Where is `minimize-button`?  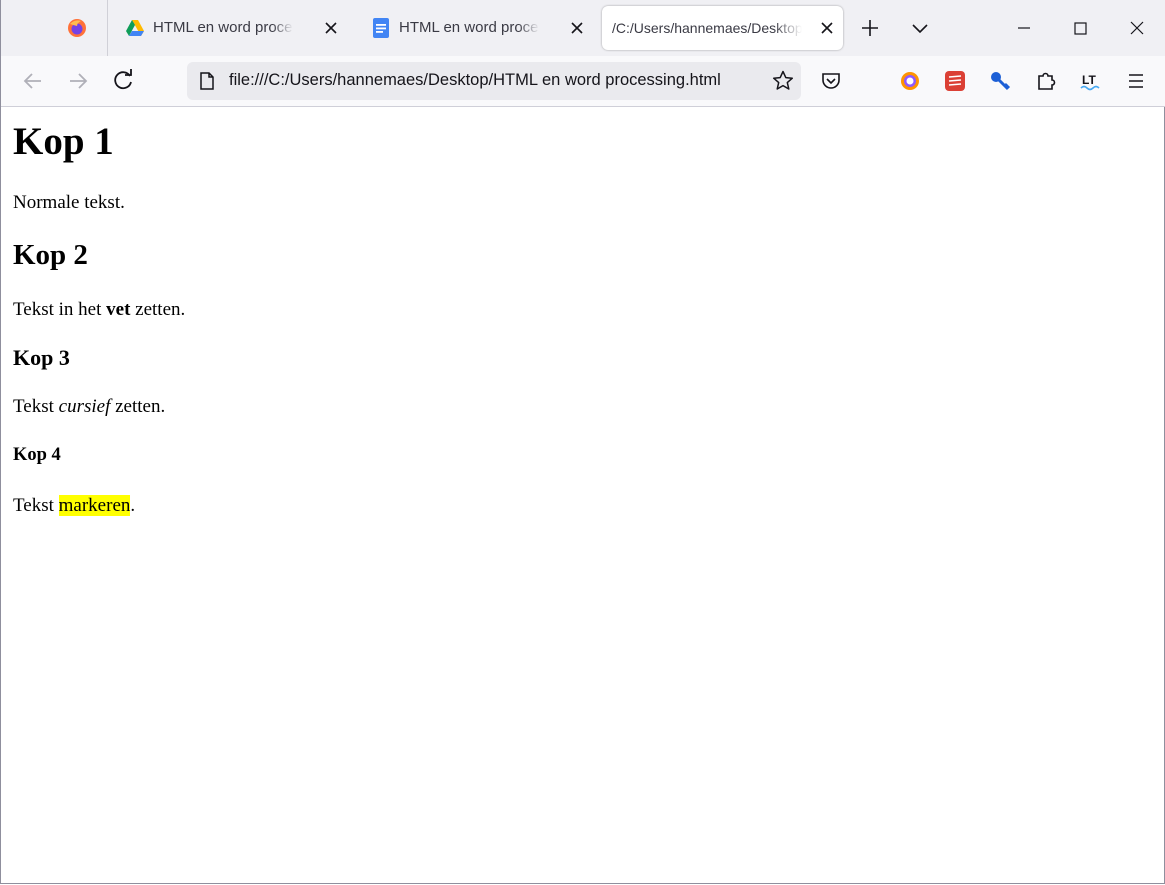 minimize-button is located at coordinates (1024, 28).